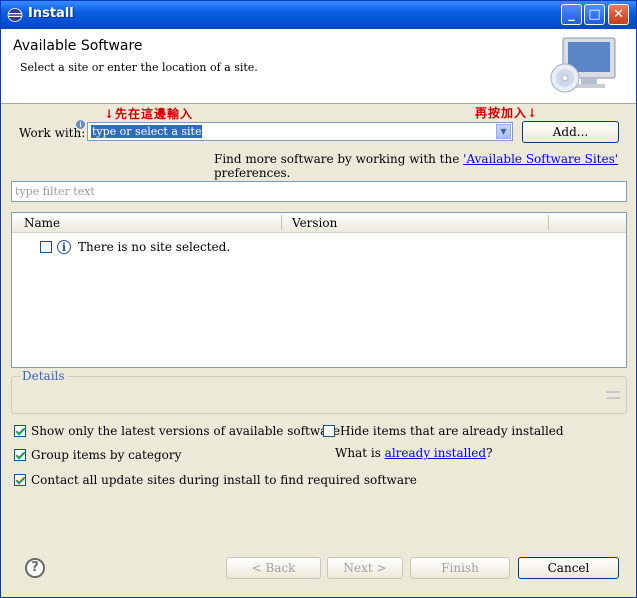 This screenshot has height=598, width=637. Describe the element at coordinates (613, 395) in the screenshot. I see `resize-grip-icon` at that location.